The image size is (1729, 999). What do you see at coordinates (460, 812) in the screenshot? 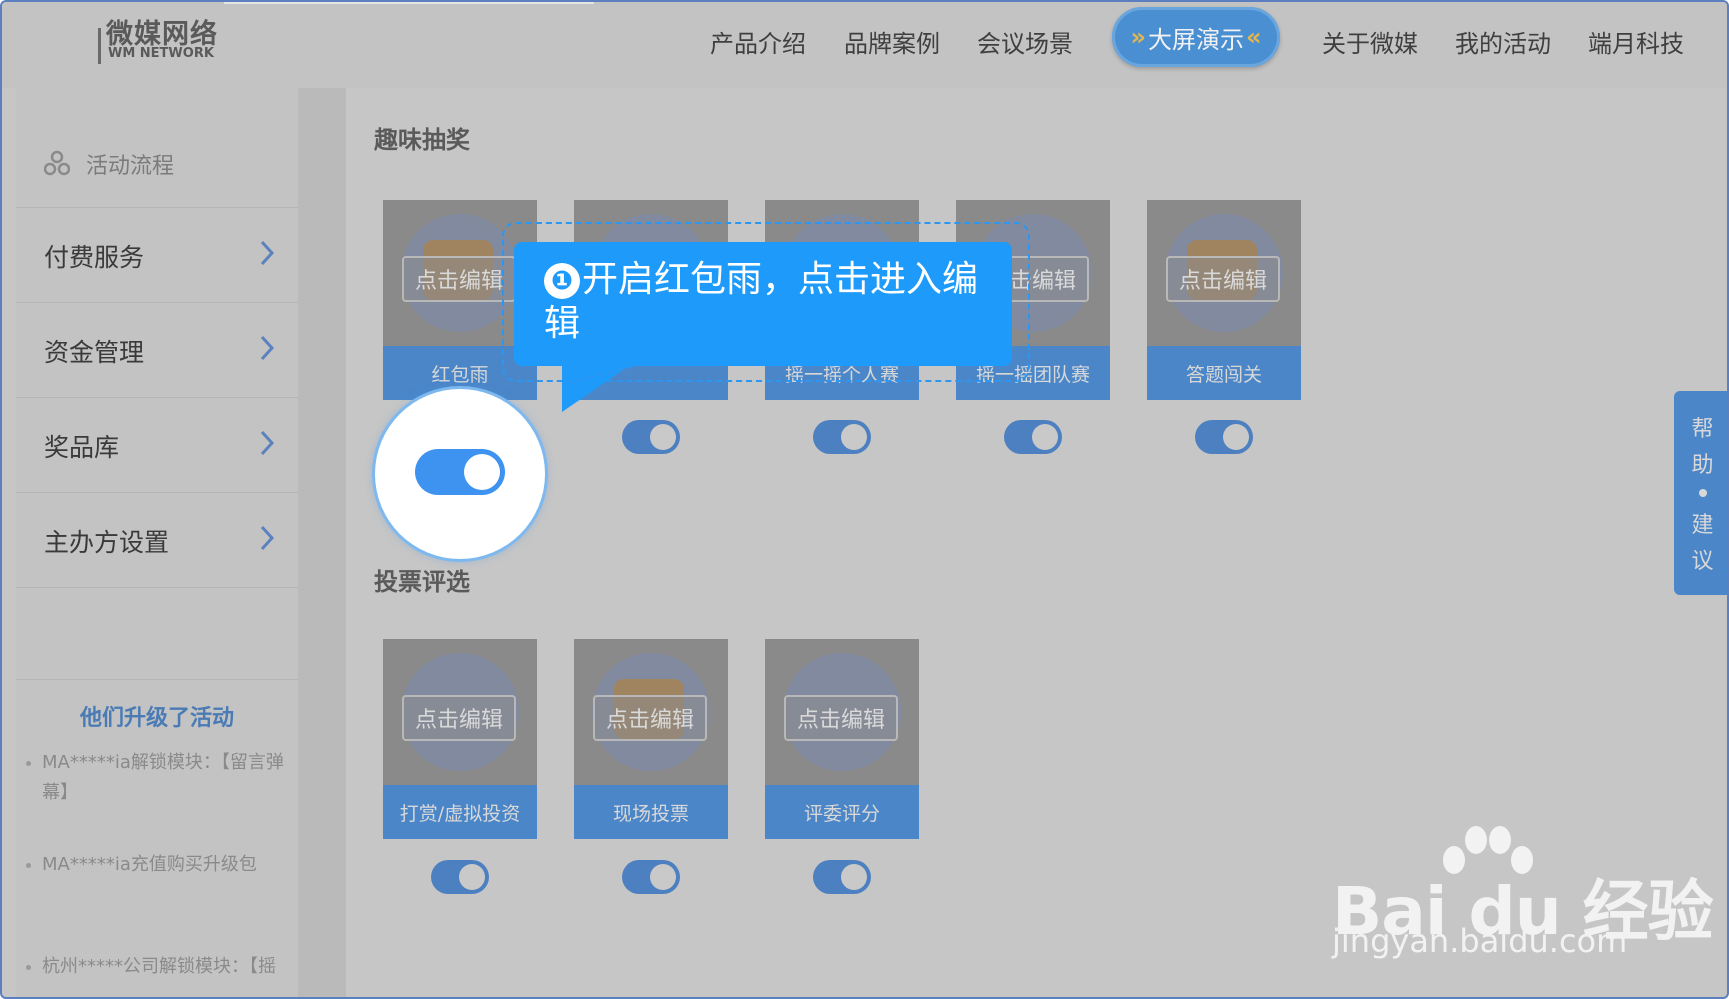
I see `card-title: 打赏/虚拟投资` at bounding box center [460, 812].